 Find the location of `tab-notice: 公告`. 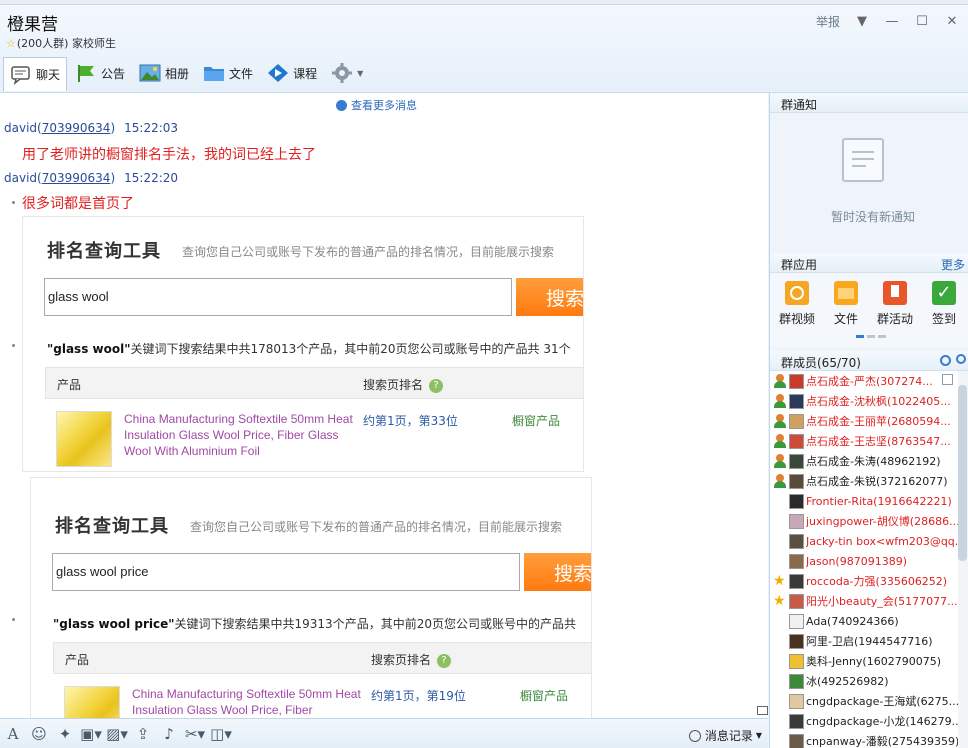

tab-notice: 公告 is located at coordinates (100, 73).